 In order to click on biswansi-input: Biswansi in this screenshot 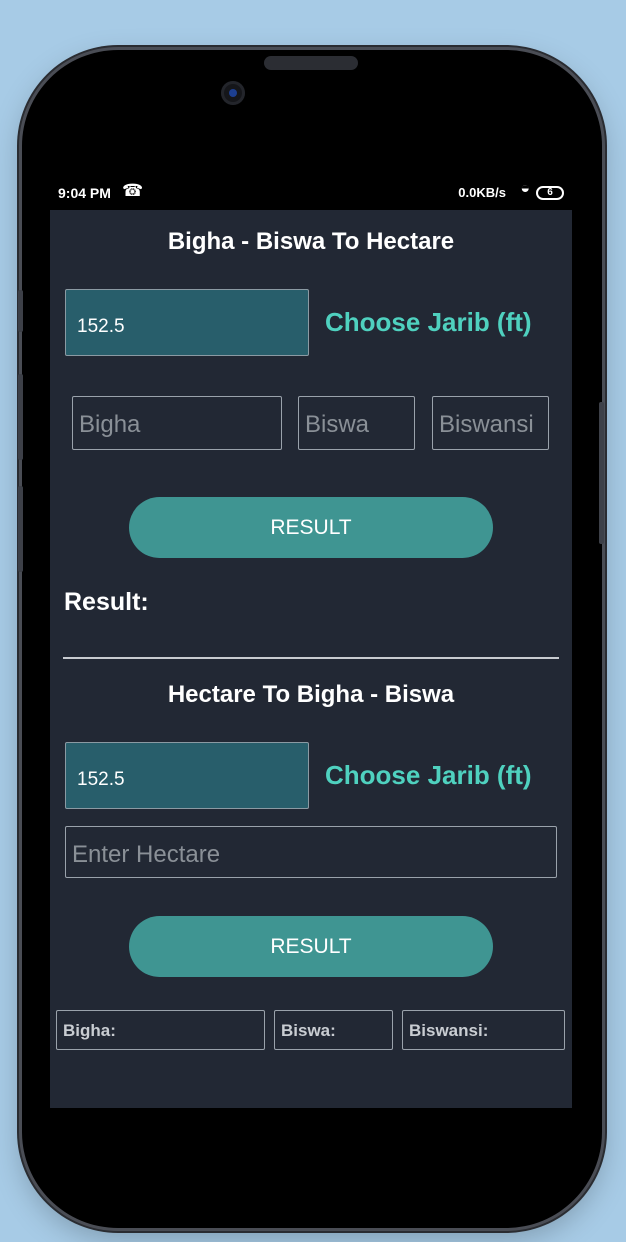, I will do `click(490, 423)`.